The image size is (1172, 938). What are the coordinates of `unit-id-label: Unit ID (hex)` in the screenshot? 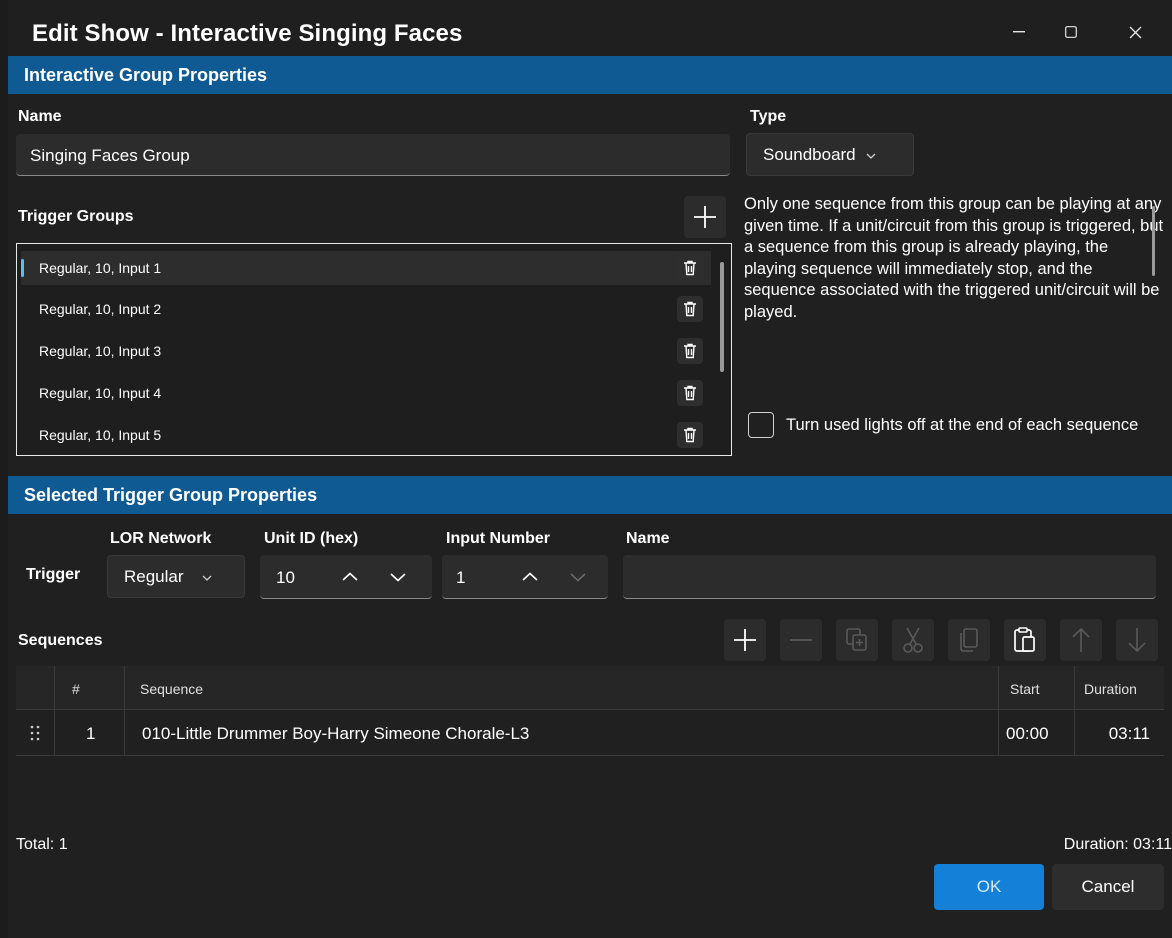 It's located at (311, 538).